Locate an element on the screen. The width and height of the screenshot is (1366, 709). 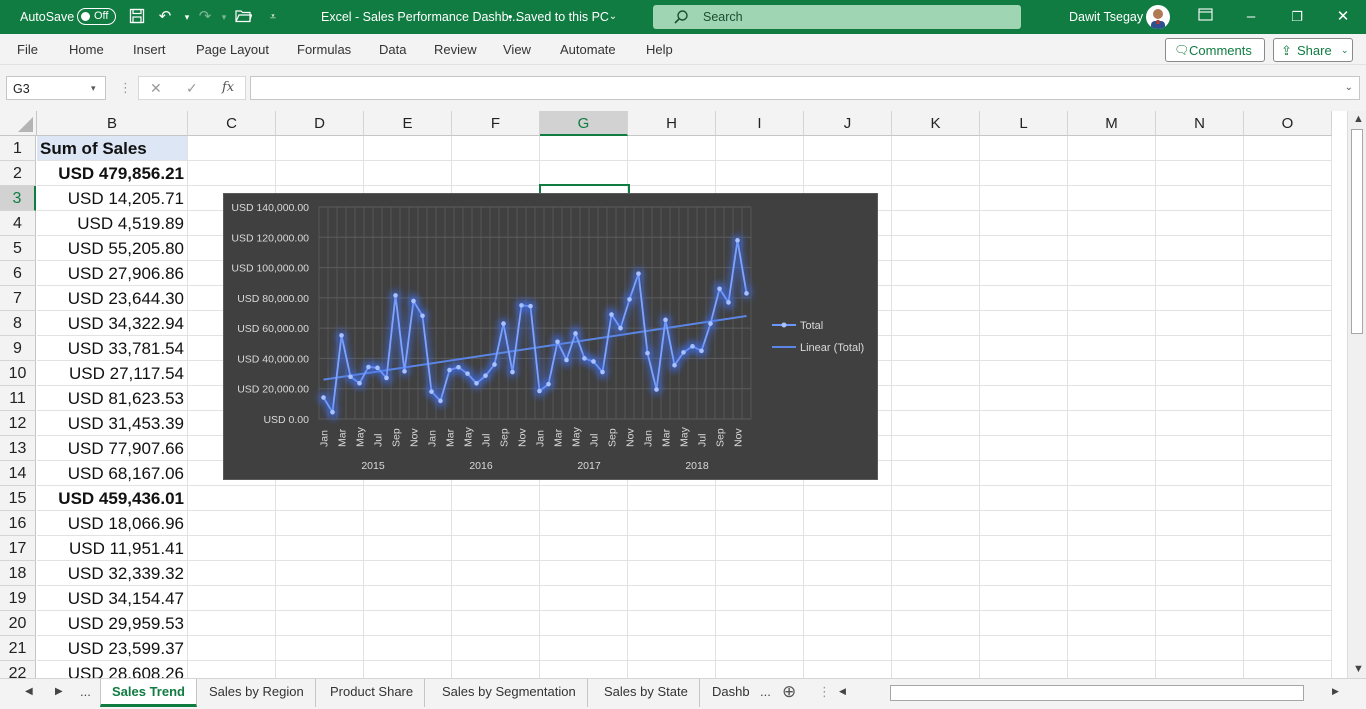
row-header: 22 is located at coordinates (18, 669).